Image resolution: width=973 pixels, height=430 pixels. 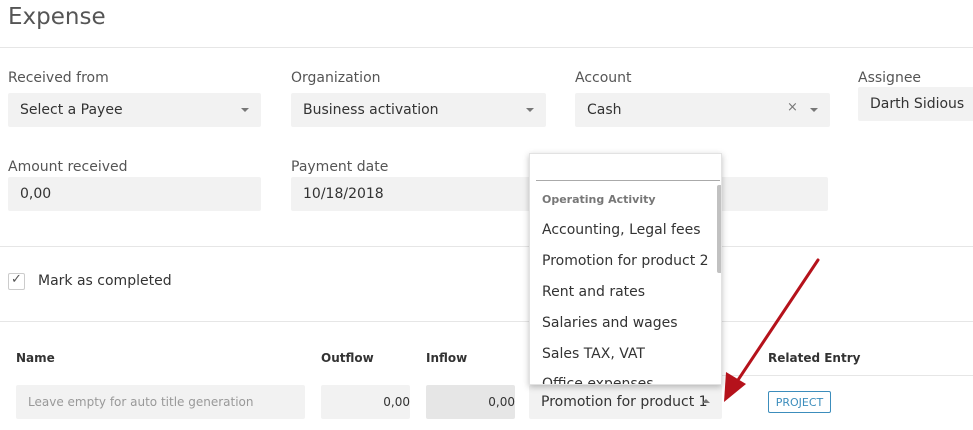 What do you see at coordinates (336, 78) in the screenshot?
I see `organization-label: Organization` at bounding box center [336, 78].